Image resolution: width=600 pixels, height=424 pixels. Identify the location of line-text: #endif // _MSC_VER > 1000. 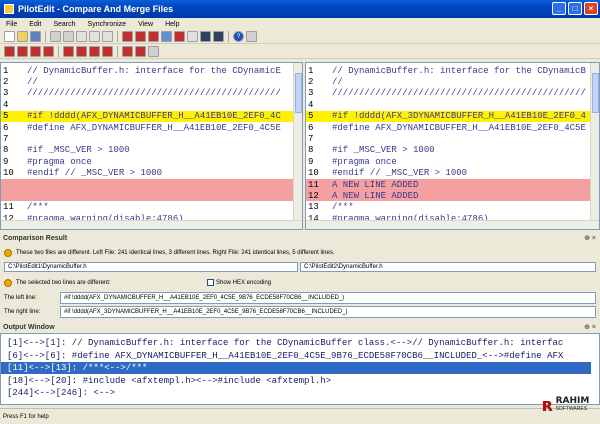
(95, 173).